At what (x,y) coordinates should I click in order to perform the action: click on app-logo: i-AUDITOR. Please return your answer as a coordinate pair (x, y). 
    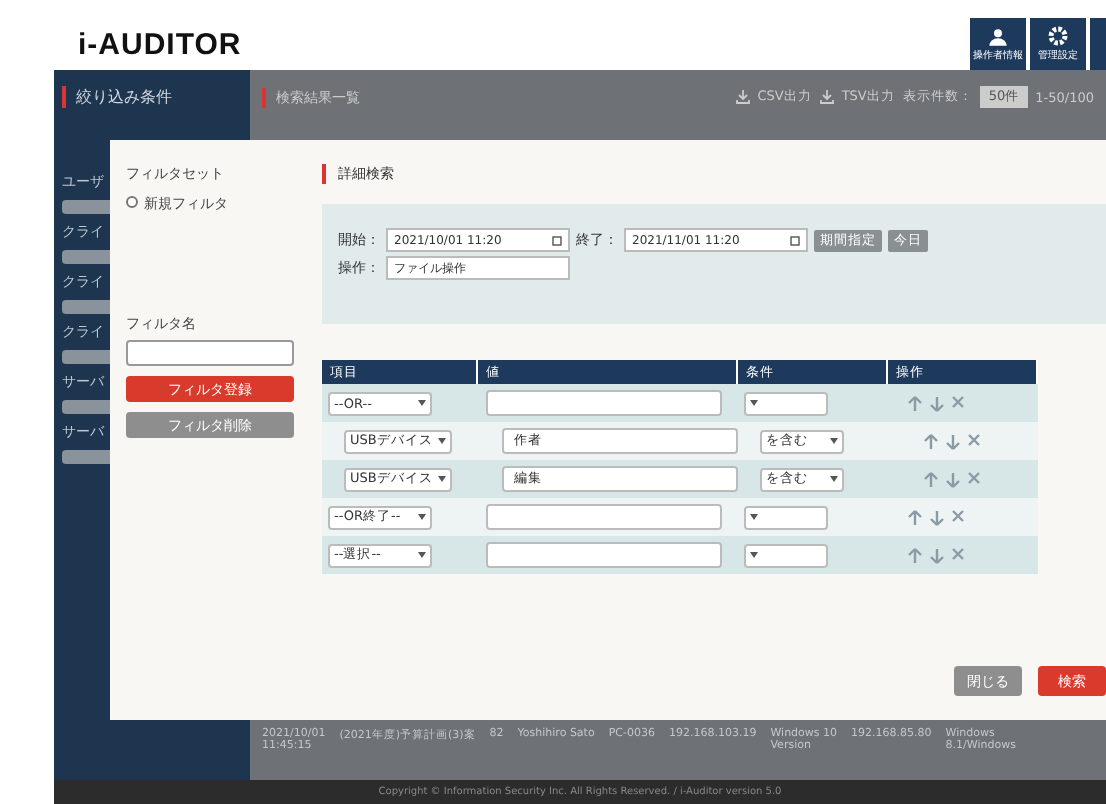
    Looking at the image, I should click on (161, 44).